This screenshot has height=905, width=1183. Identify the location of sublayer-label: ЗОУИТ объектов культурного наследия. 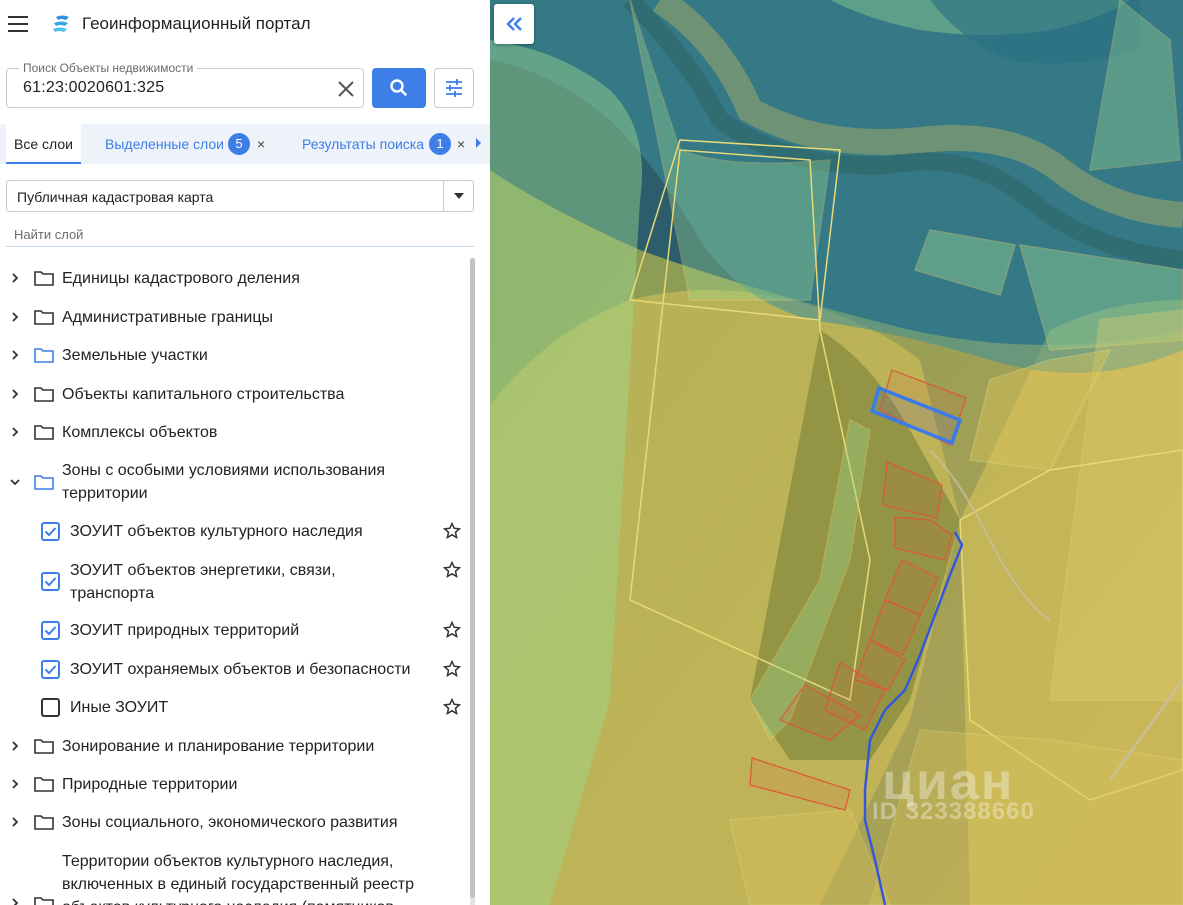
(216, 531).